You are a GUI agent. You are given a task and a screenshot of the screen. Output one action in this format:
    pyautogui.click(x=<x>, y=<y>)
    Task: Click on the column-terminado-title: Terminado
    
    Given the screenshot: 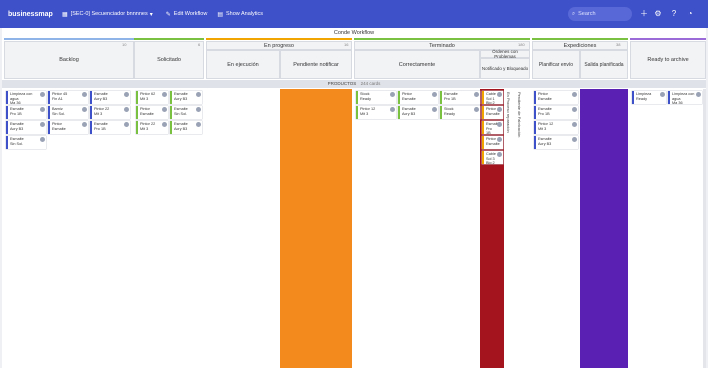 What is the action you would take?
    pyautogui.click(x=442, y=45)
    